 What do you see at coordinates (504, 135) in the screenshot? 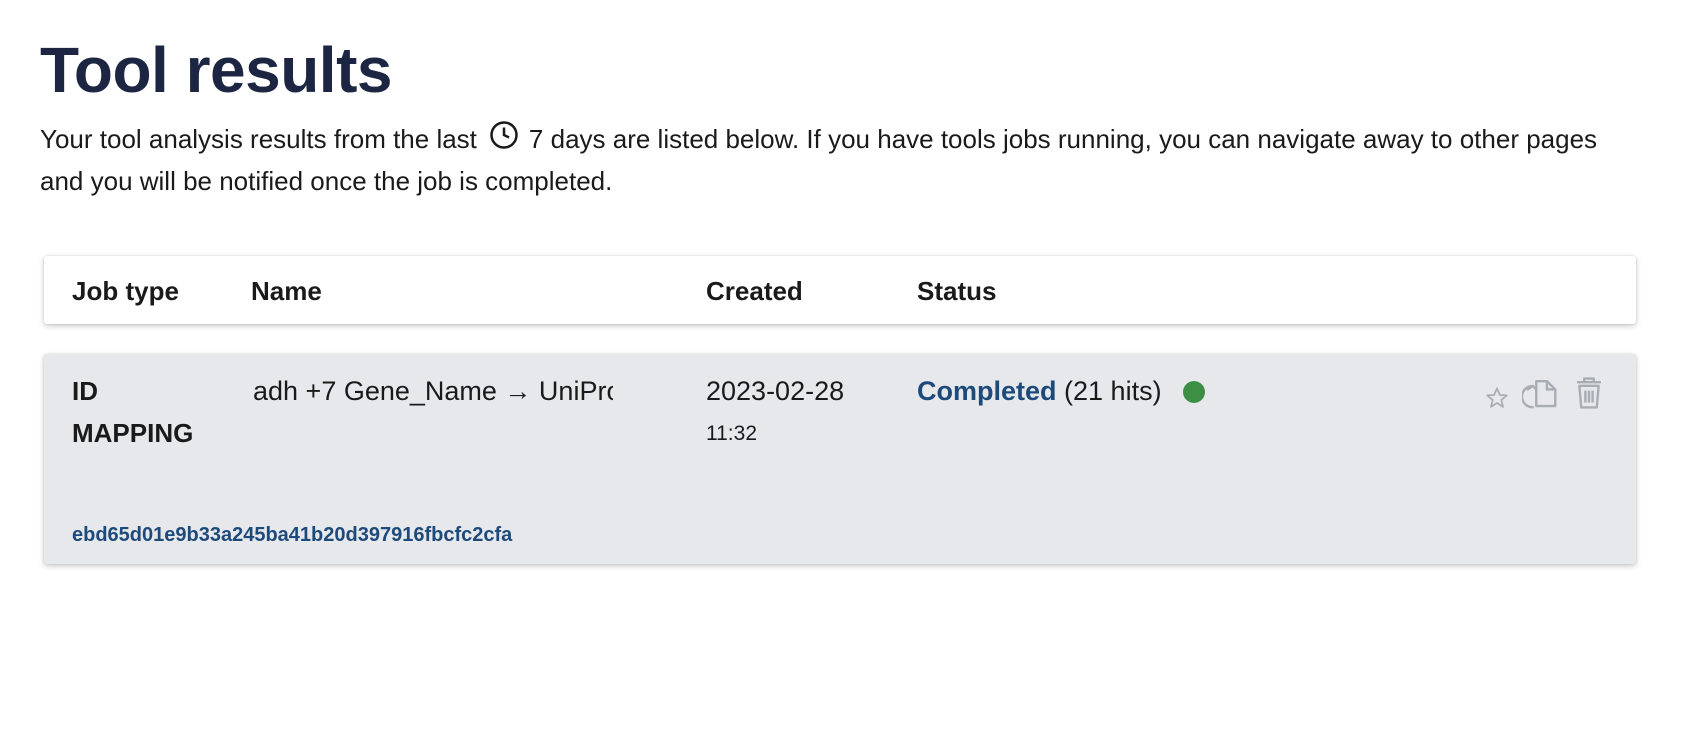
I see `clock-icon` at bounding box center [504, 135].